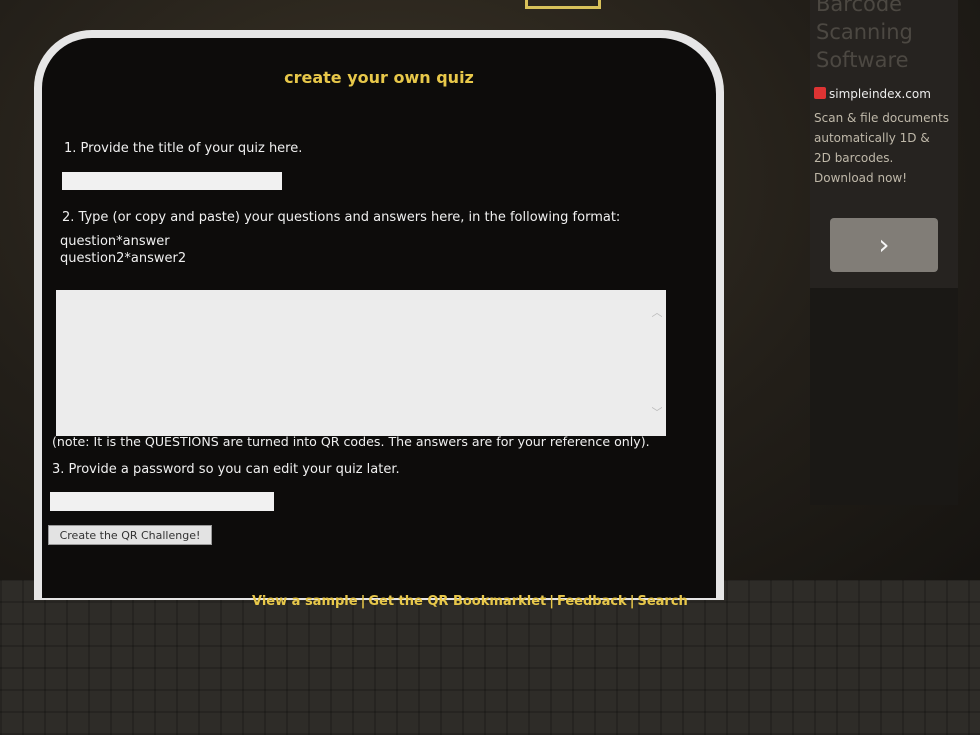 The image size is (980, 735). What do you see at coordinates (657, 411) in the screenshot?
I see `scroll-down-icon: ﹀` at bounding box center [657, 411].